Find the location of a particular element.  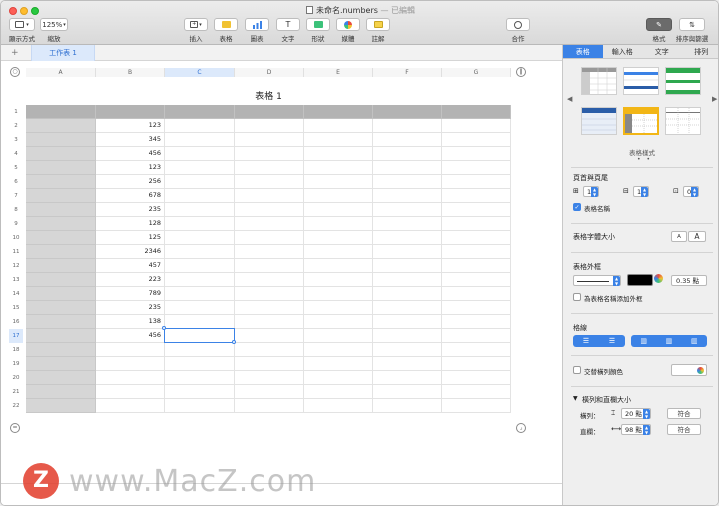

stepper-arrows-icon: ▲ ▼ is located at coordinates (646, 430).